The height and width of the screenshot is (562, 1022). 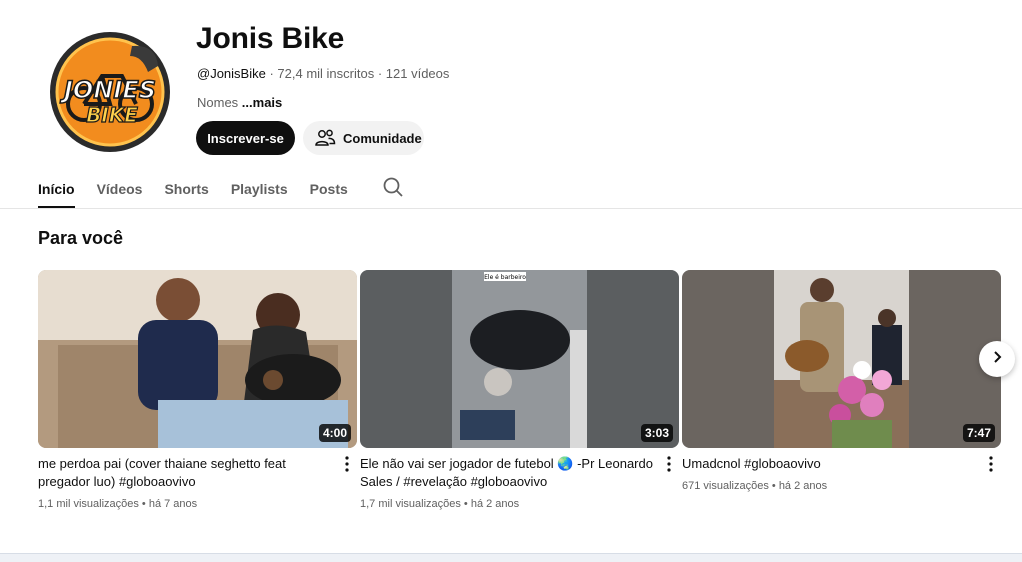 What do you see at coordinates (417, 73) in the screenshot?
I see `video-count: 121 vídeos` at bounding box center [417, 73].